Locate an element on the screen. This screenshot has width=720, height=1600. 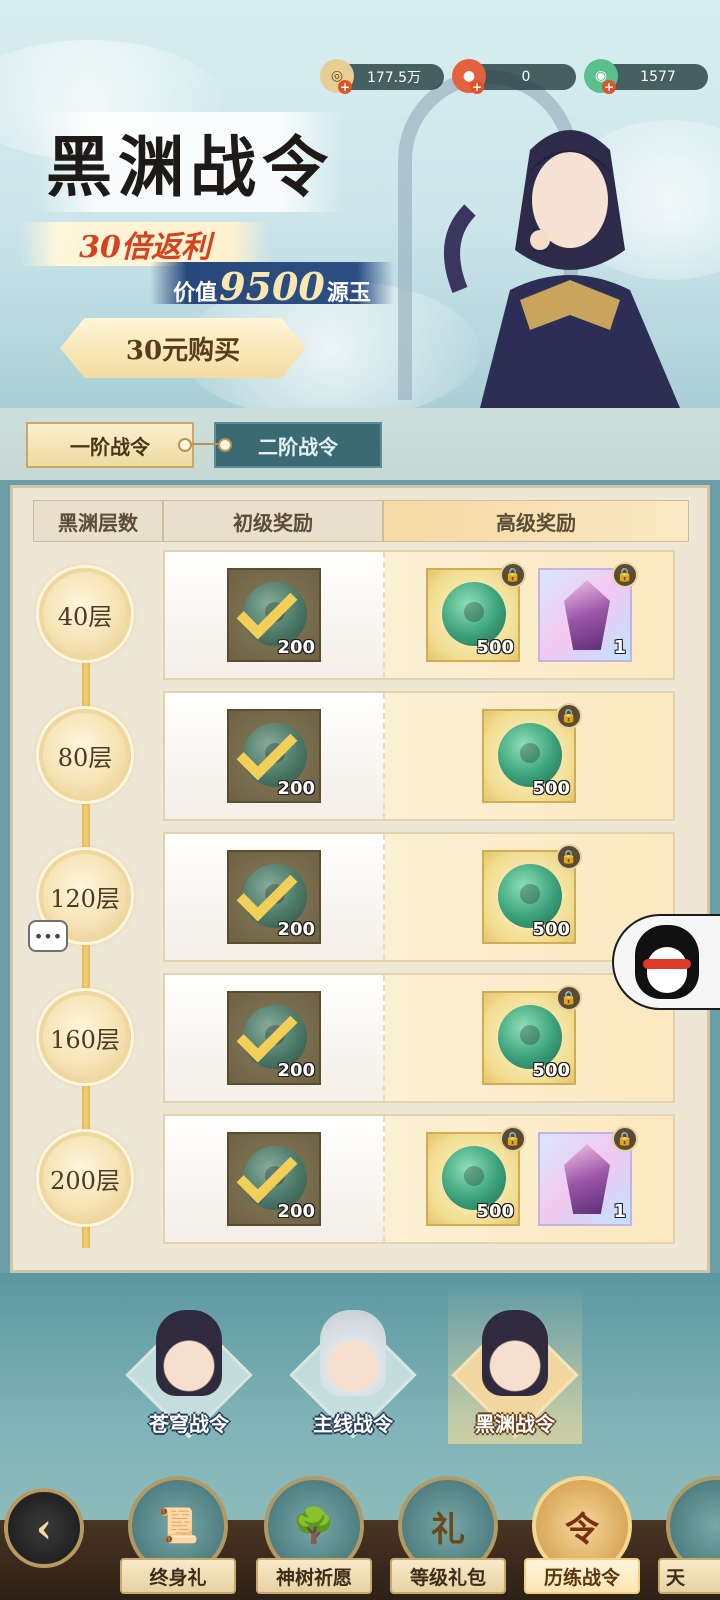
tier-tab-bar: 一阶战令 二阶战令 is located at coordinates (360, 444).